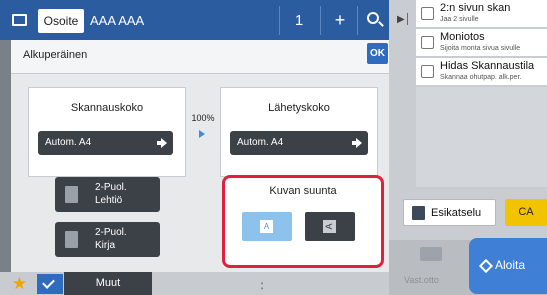 The height and width of the screenshot is (295, 547). Describe the element at coordinates (108, 283) in the screenshot. I see `other-button: Muut` at that location.